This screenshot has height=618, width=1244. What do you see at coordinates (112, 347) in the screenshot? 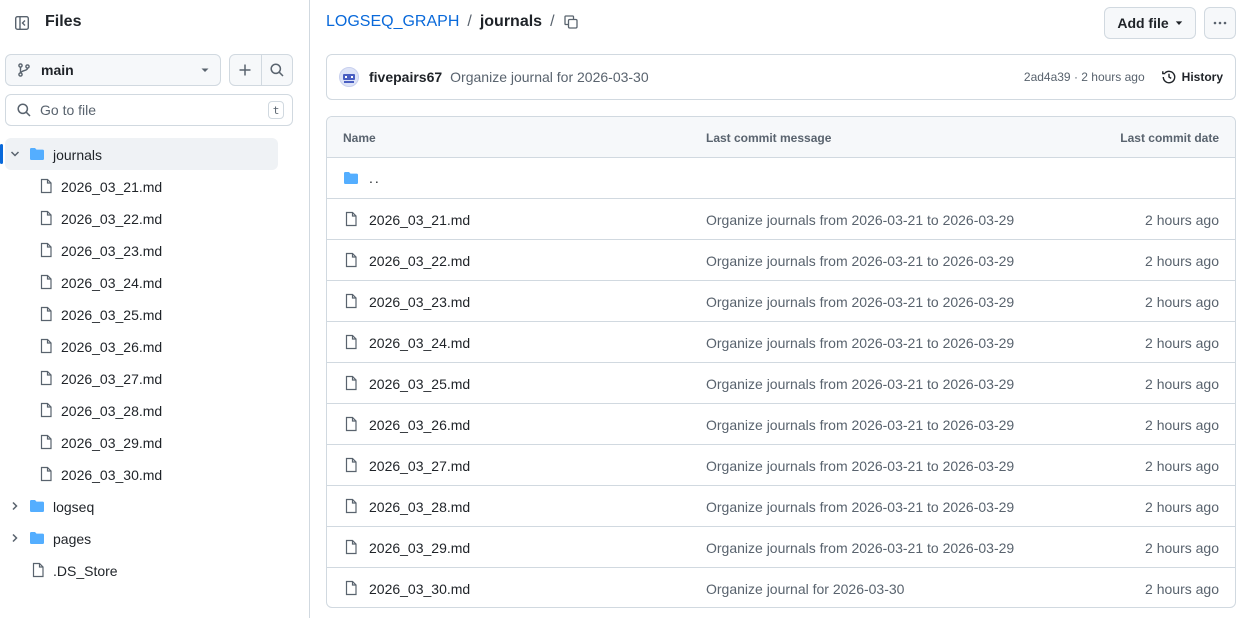
I see `tree-file-label: 2026_03_26.md` at bounding box center [112, 347].